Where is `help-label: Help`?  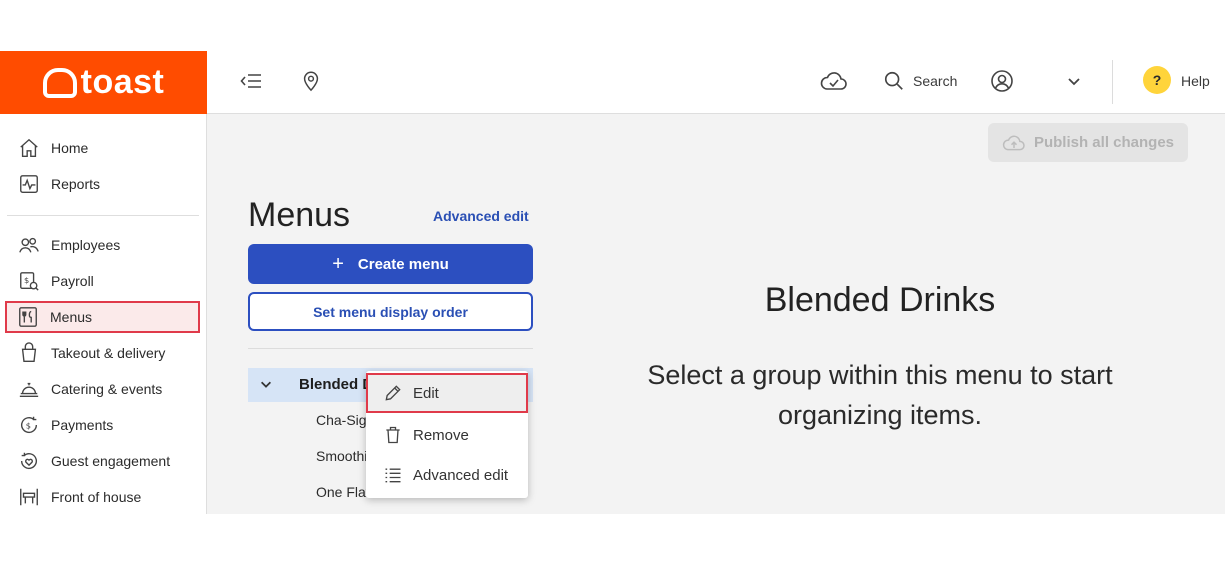
help-label: Help is located at coordinates (1195, 81).